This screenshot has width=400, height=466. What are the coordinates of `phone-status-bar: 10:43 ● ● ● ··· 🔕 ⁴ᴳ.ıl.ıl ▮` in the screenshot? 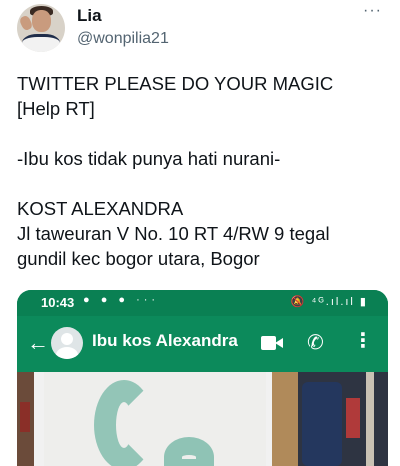 It's located at (202, 303).